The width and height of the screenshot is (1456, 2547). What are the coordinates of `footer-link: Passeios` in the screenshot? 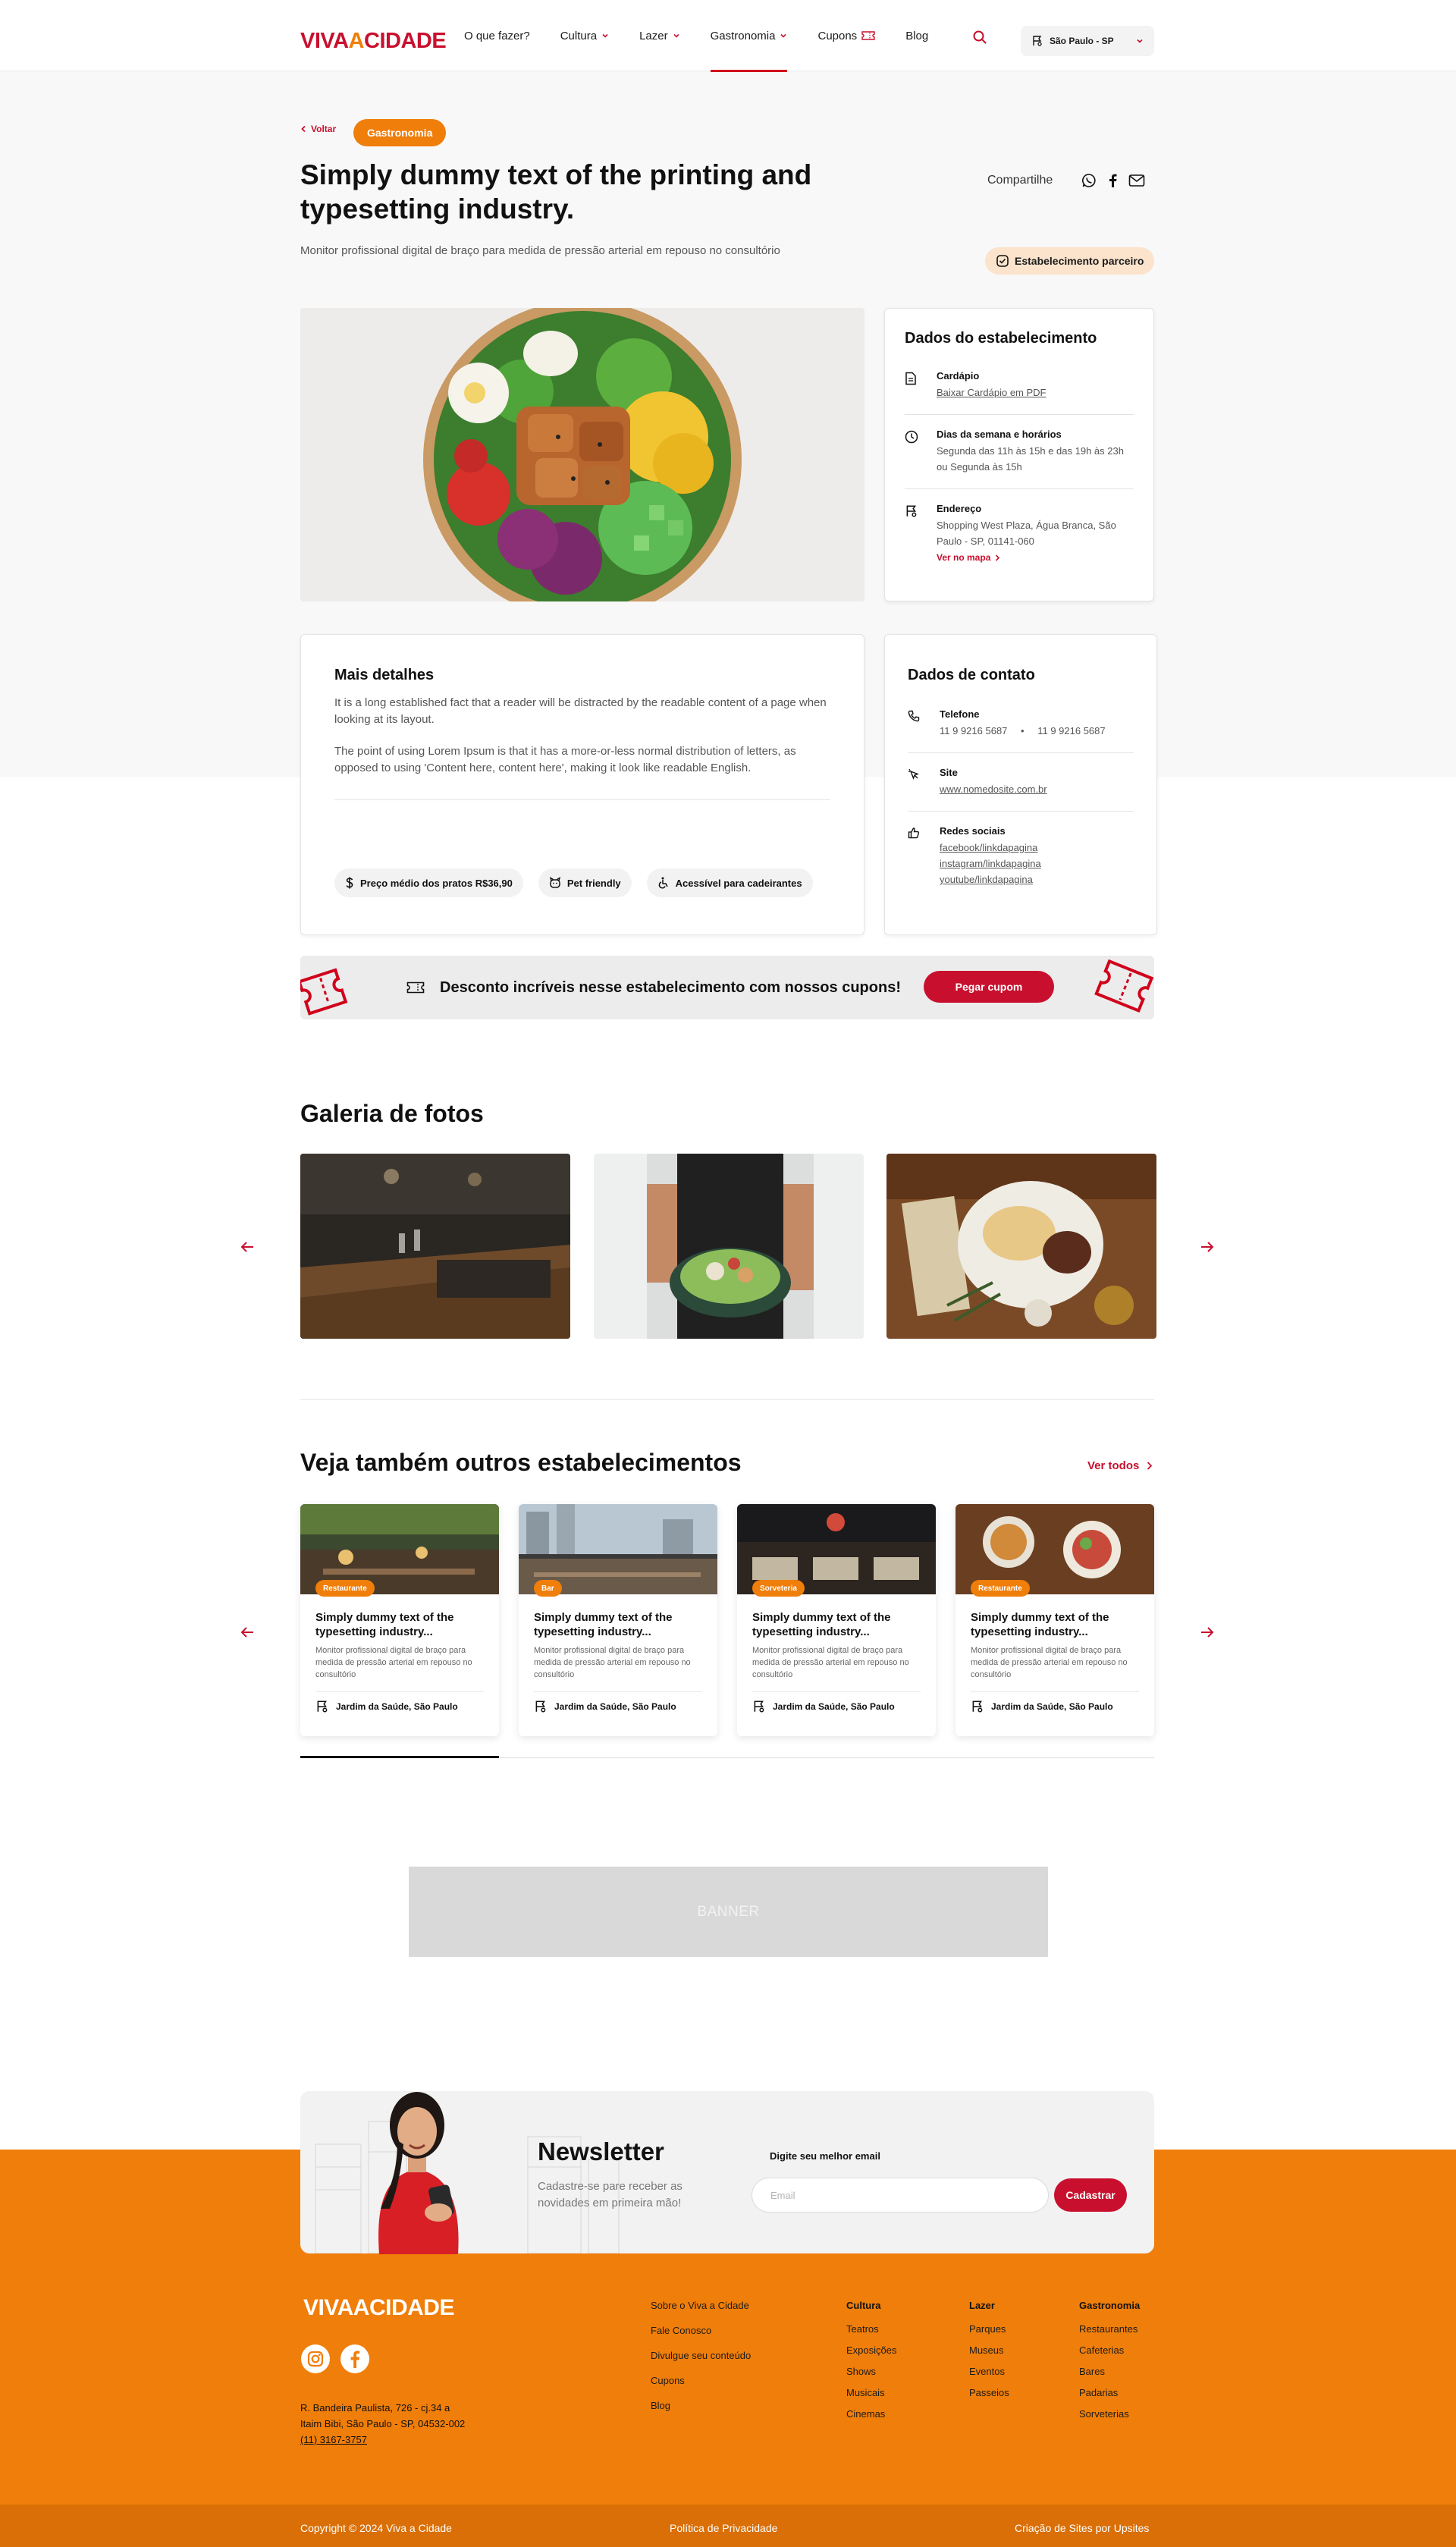 It's located at (989, 2392).